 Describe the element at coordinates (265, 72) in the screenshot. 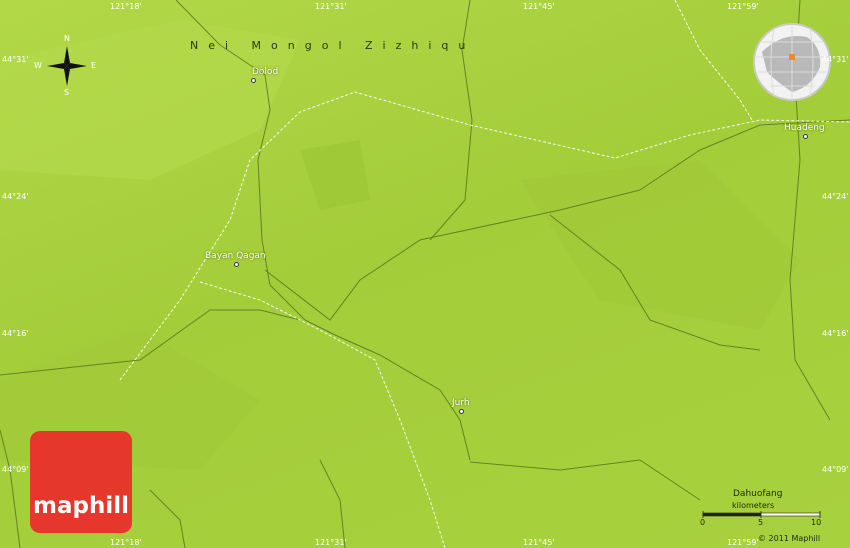

I see `place-dolod: Dolod` at that location.